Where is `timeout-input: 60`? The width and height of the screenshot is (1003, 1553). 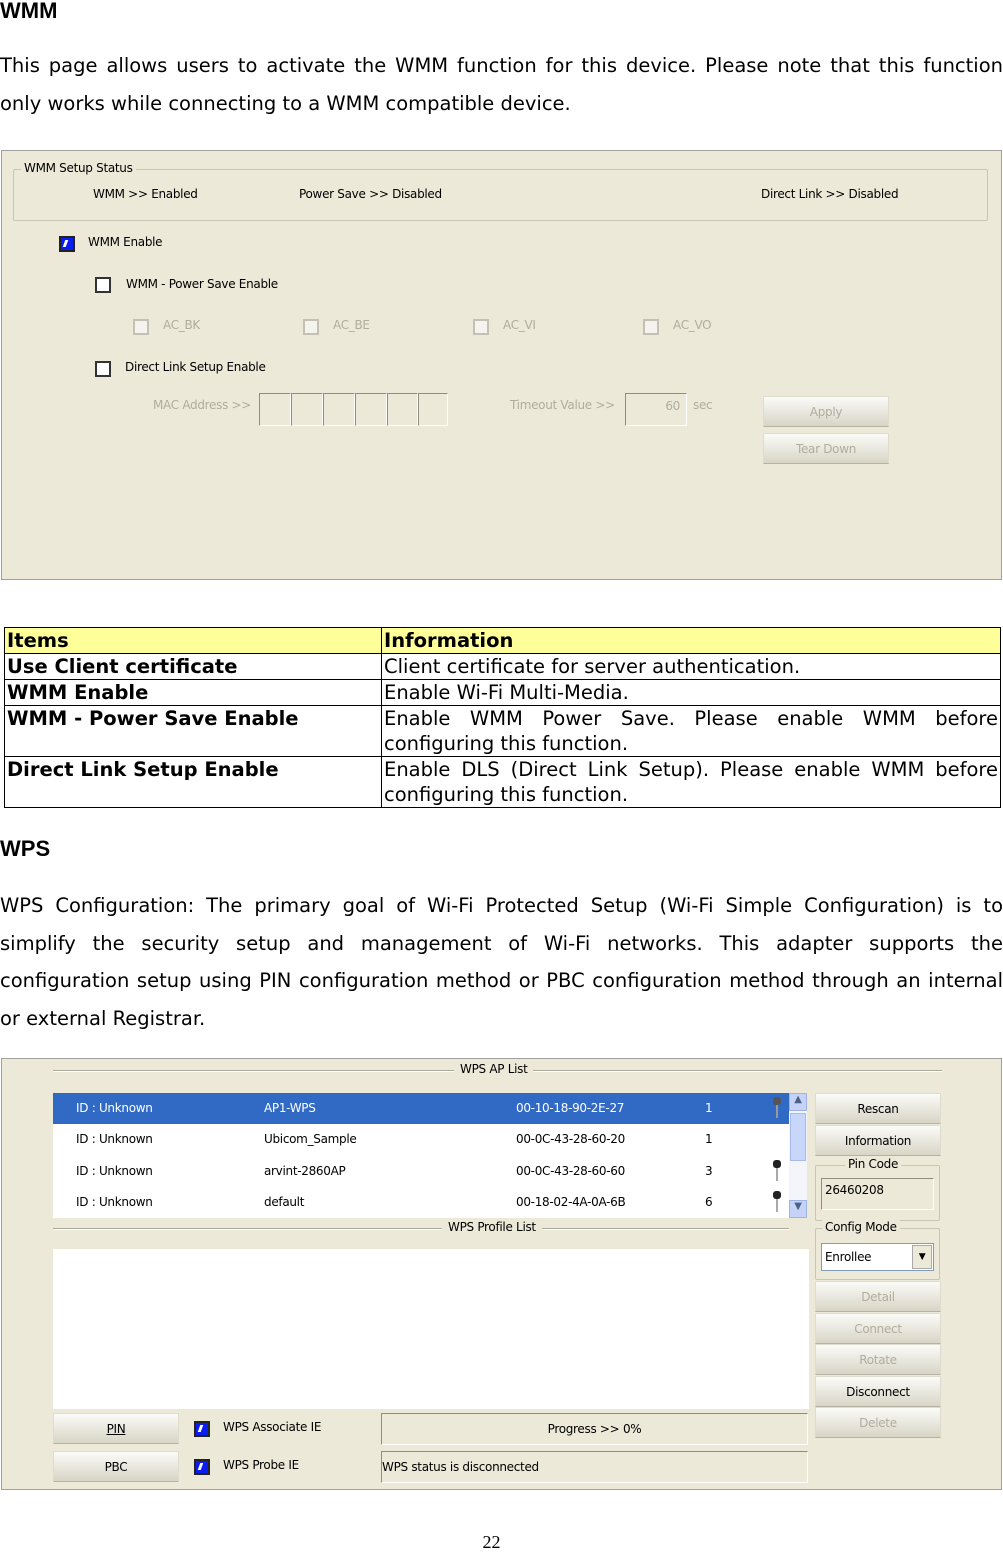
timeout-input: 60 is located at coordinates (656, 409).